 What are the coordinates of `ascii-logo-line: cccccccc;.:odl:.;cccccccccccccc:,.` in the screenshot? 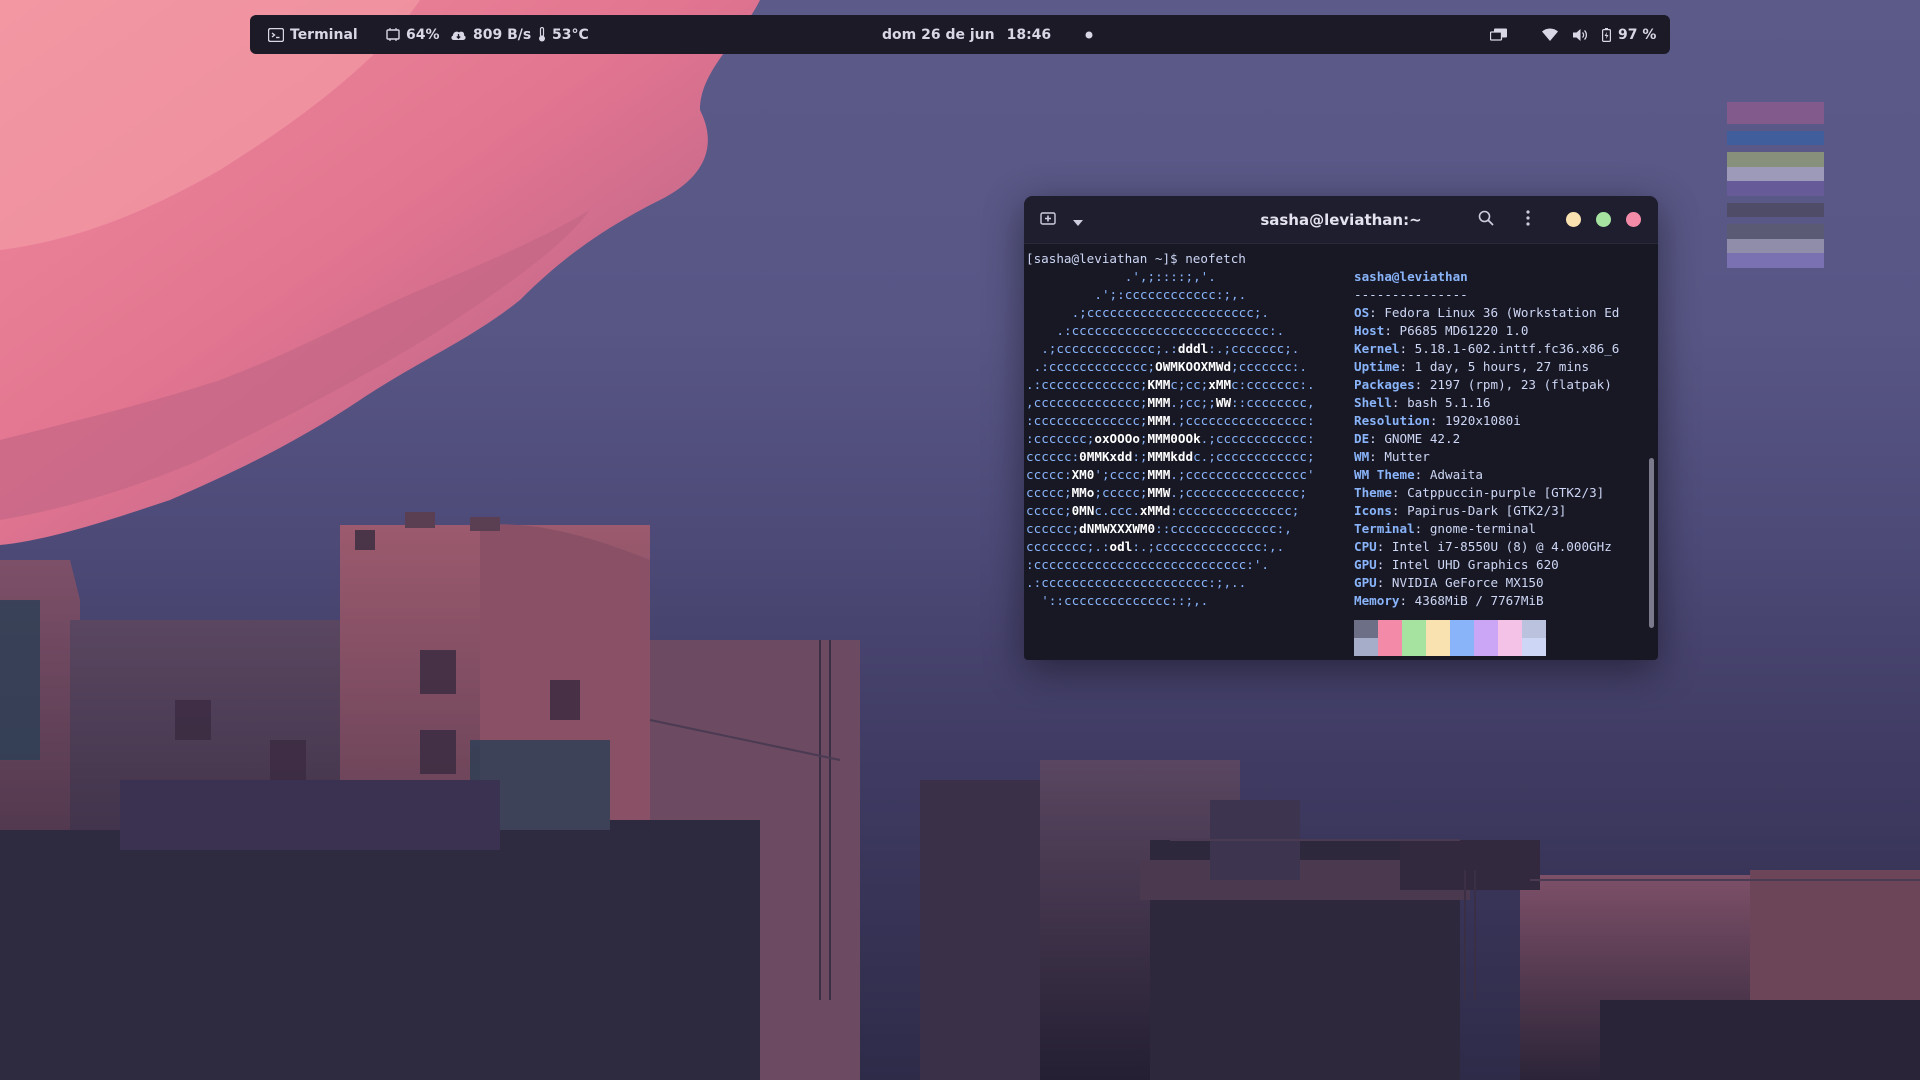 It's located at (1155, 546).